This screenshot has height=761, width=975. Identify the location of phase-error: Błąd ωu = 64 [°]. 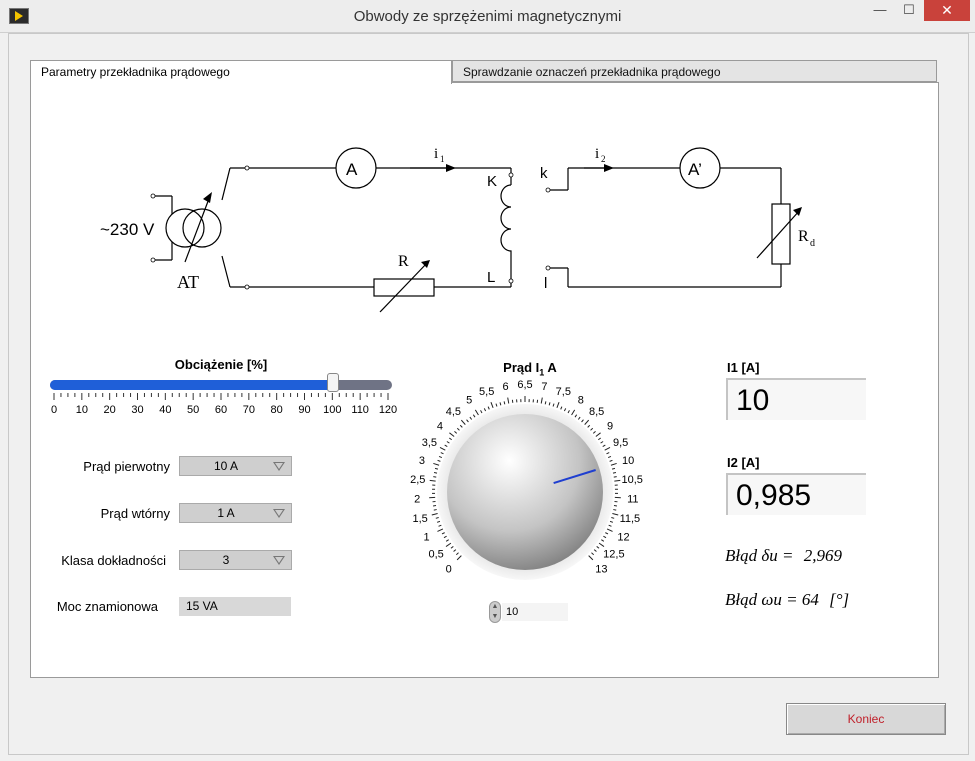
(787, 600).